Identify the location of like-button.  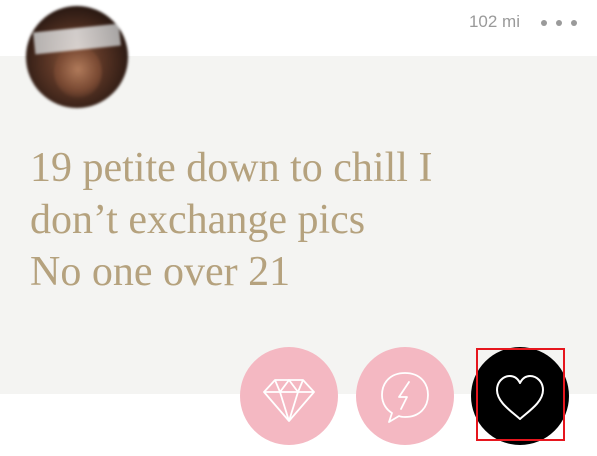
(520, 396).